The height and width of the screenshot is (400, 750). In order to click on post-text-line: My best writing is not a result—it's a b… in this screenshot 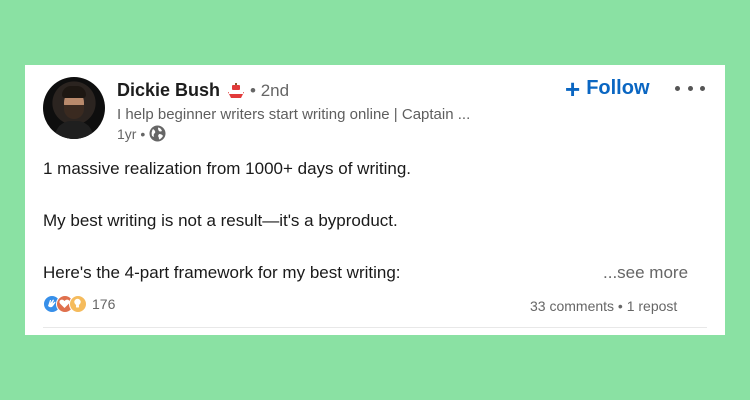, I will do `click(220, 220)`.